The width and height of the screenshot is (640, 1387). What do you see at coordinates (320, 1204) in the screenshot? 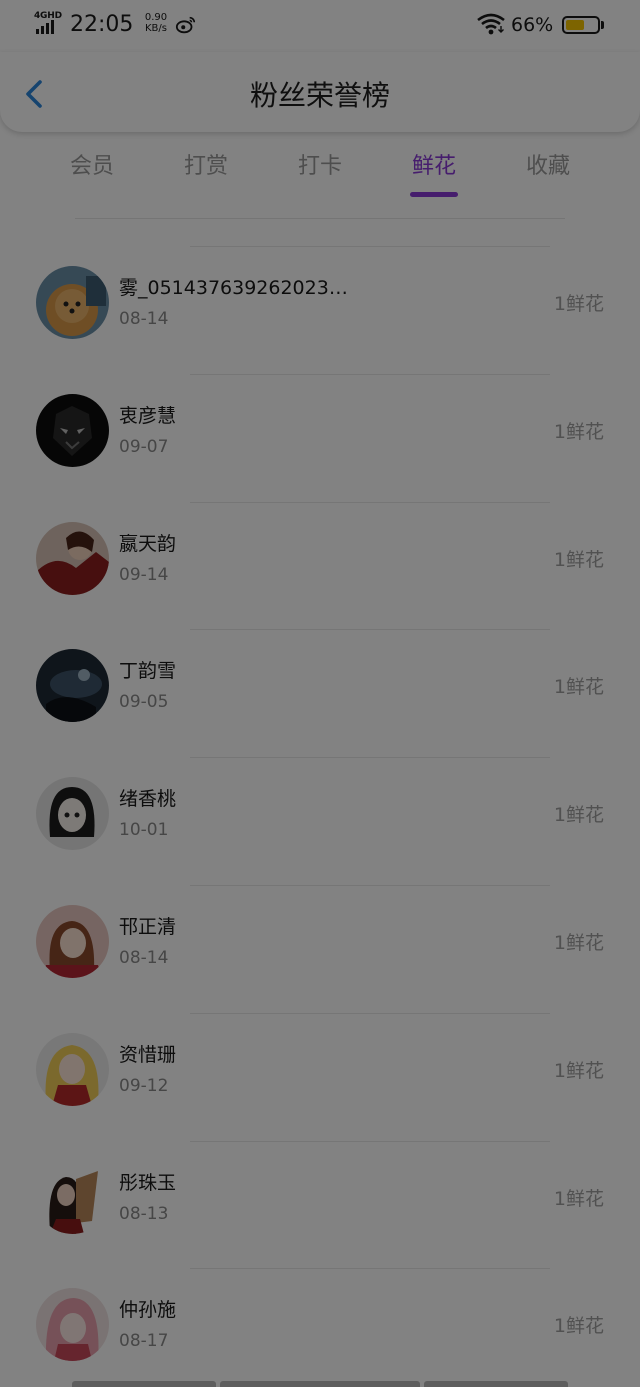
I see `fan-list-item: 彤珠玉 08-13 1鲜花` at bounding box center [320, 1204].